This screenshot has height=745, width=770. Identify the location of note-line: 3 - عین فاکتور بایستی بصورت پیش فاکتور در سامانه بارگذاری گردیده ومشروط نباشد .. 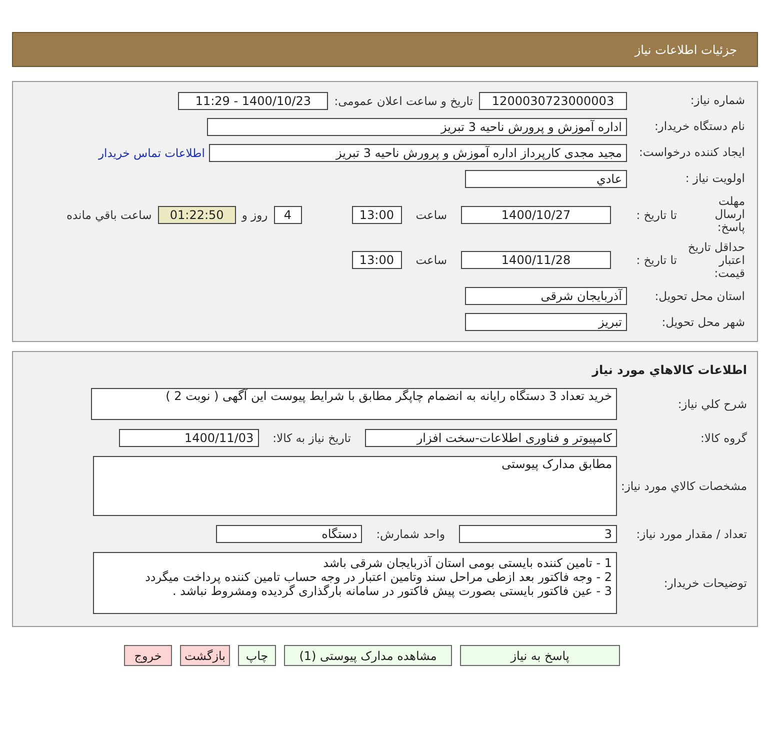
(391, 591).